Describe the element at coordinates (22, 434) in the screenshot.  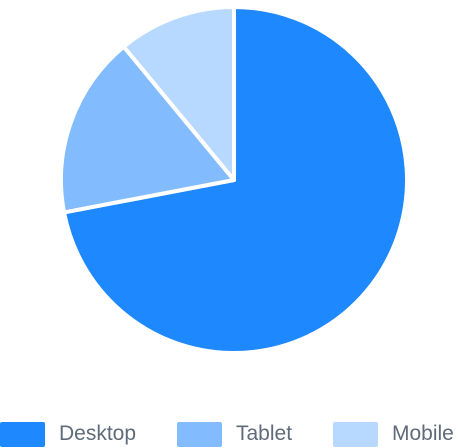
I see `legend-swatch-desktop` at that location.